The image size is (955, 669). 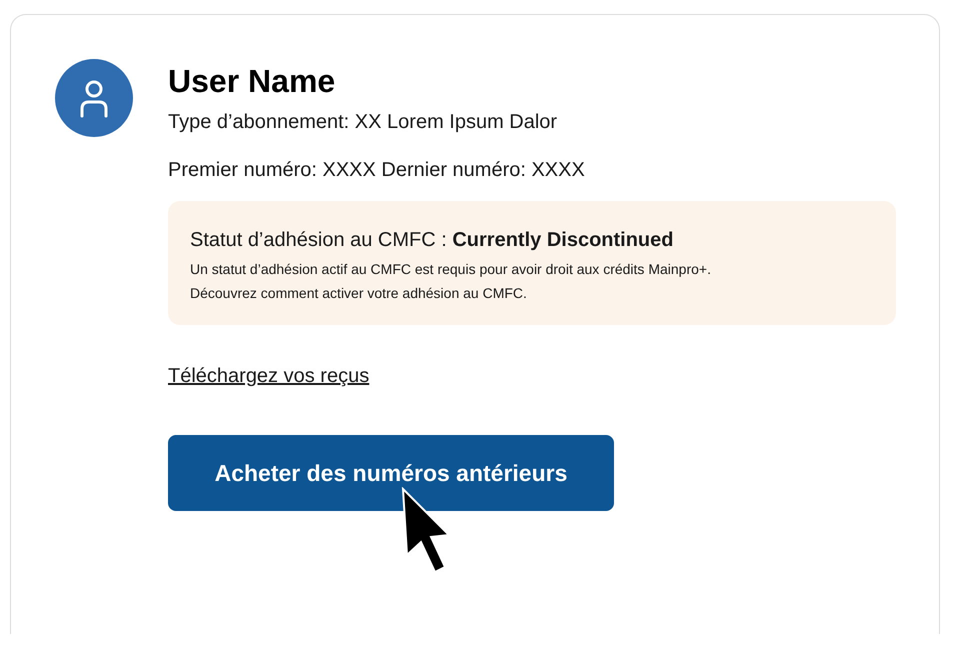 I want to click on membership-status: Statut d’adhésion au CMFC : Currently Discontinued, so click(x=432, y=240).